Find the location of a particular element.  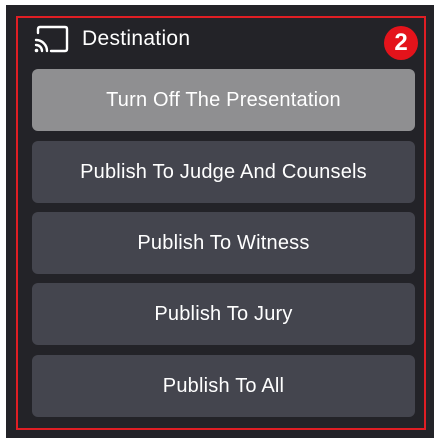

step-number-badge: 2 is located at coordinates (401, 43).